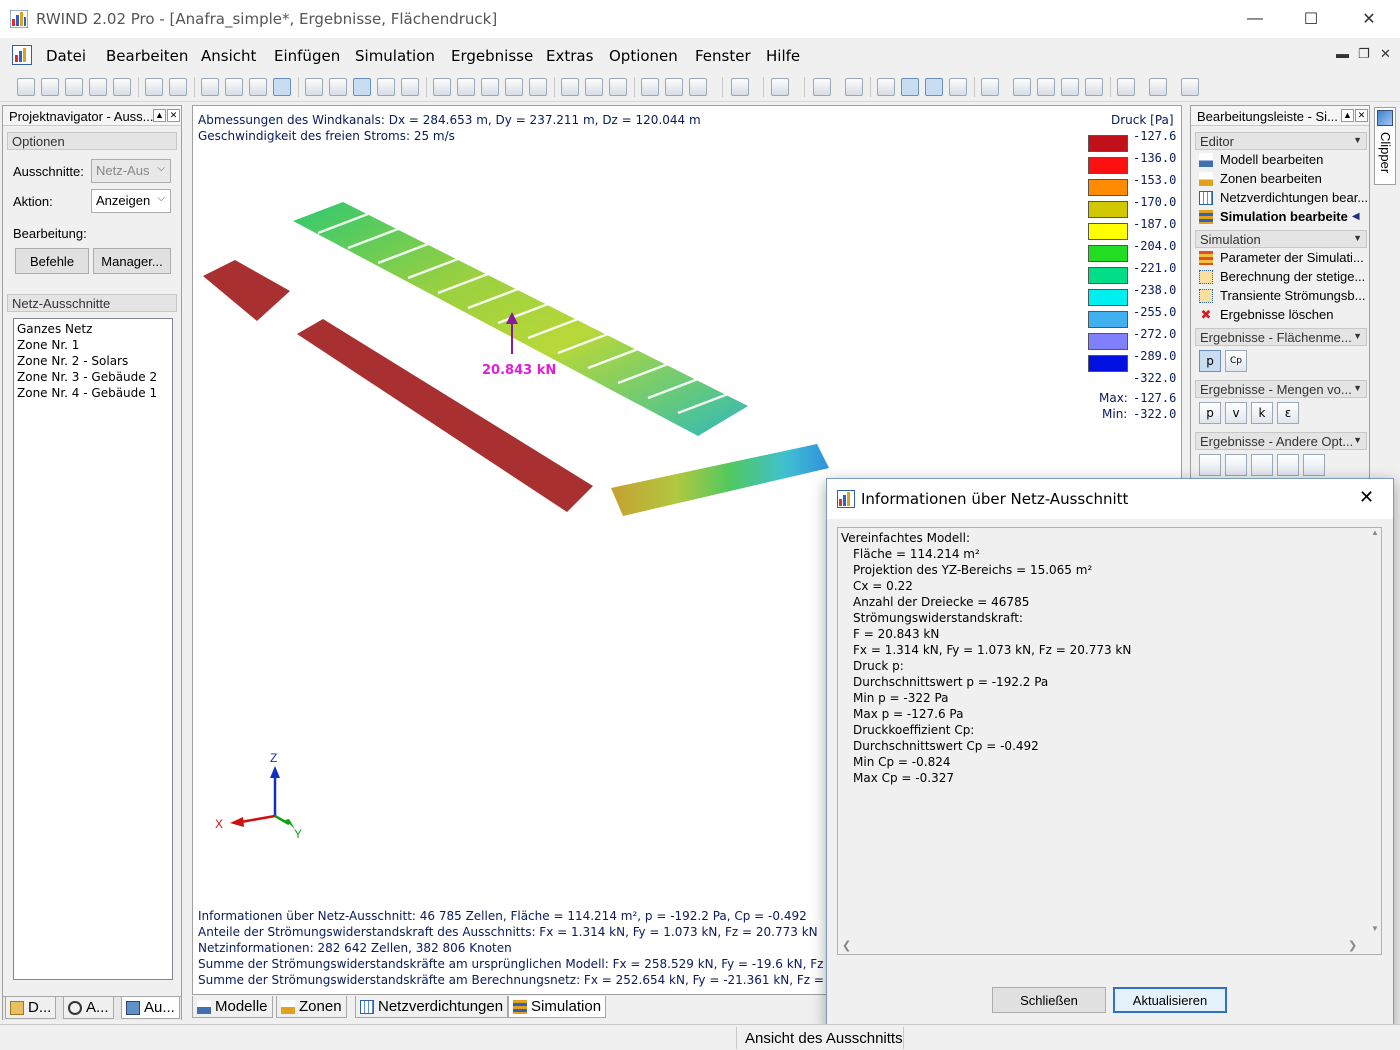 This screenshot has width=1400, height=1050. Describe the element at coordinates (1281, 216) in the screenshot. I see `simulation-bearbeiten-item: Simulation bearbeite ◀` at that location.